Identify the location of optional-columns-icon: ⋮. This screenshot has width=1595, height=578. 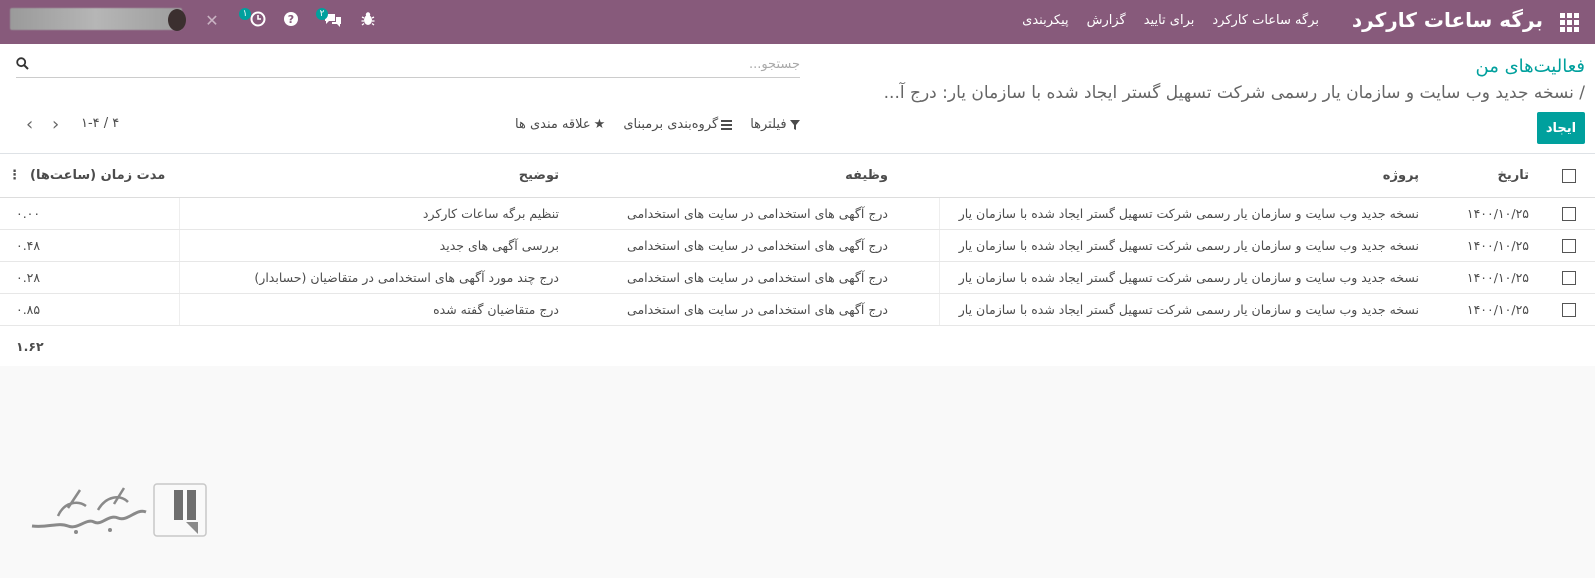
(14, 175).